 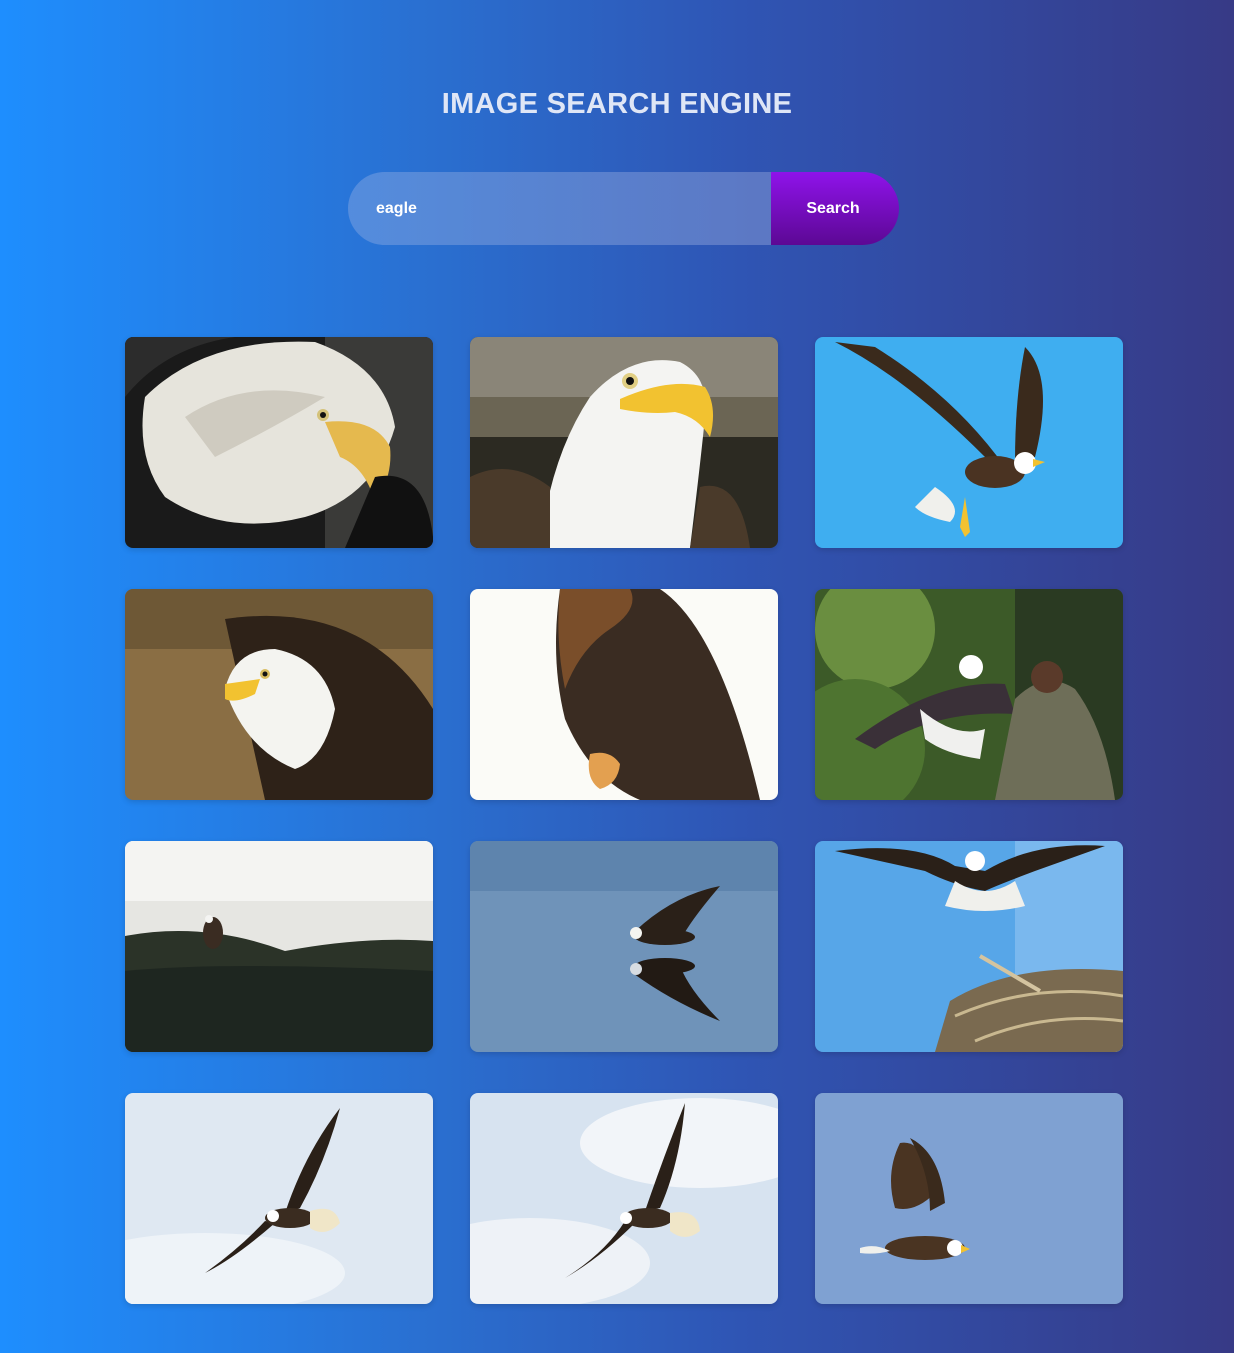 I want to click on search-bar: Search, so click(x=623, y=208).